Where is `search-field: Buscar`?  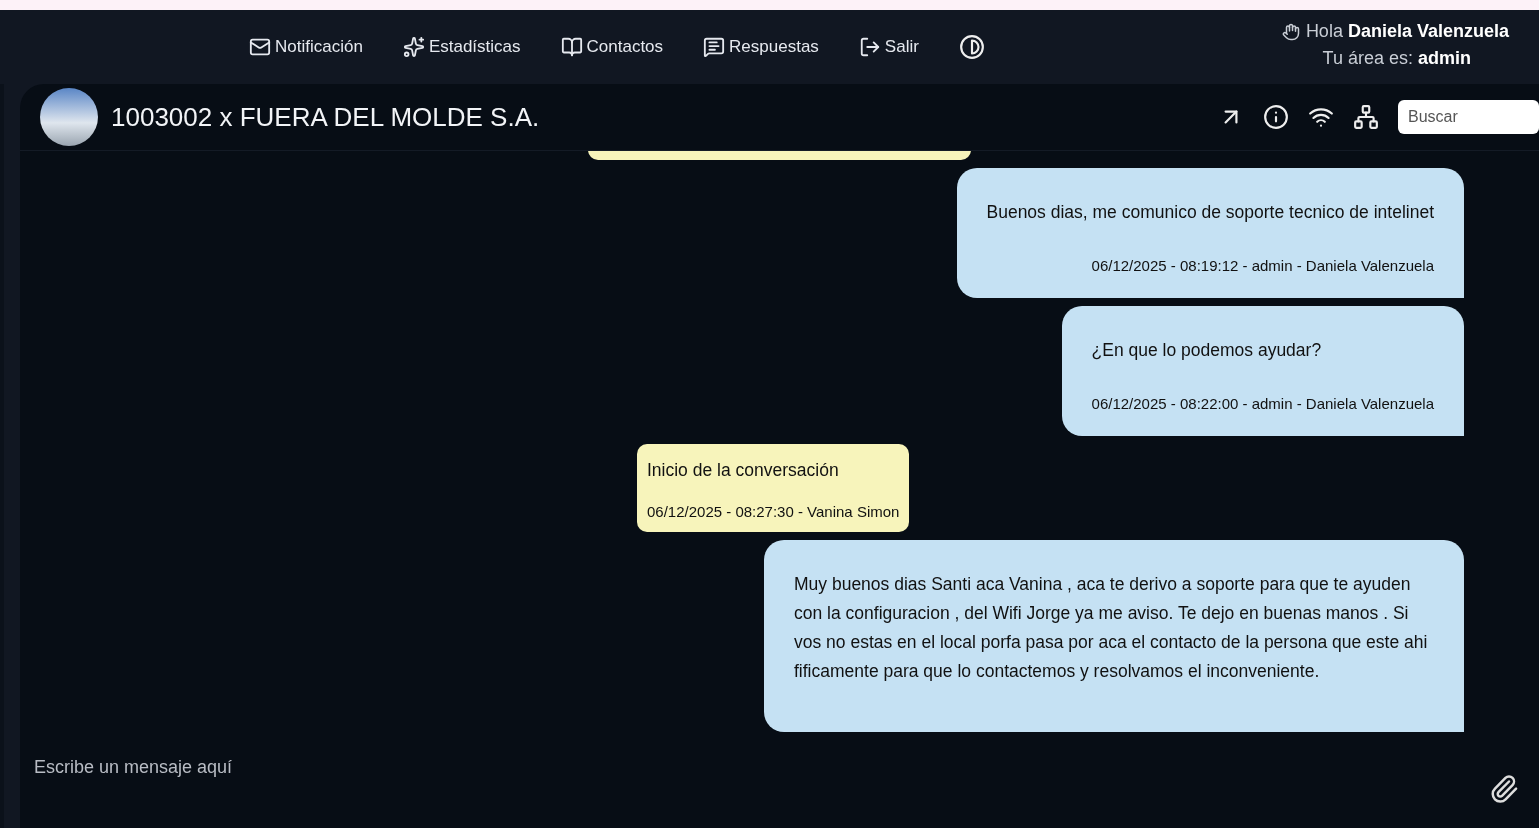 search-field: Buscar is located at coordinates (1468, 117).